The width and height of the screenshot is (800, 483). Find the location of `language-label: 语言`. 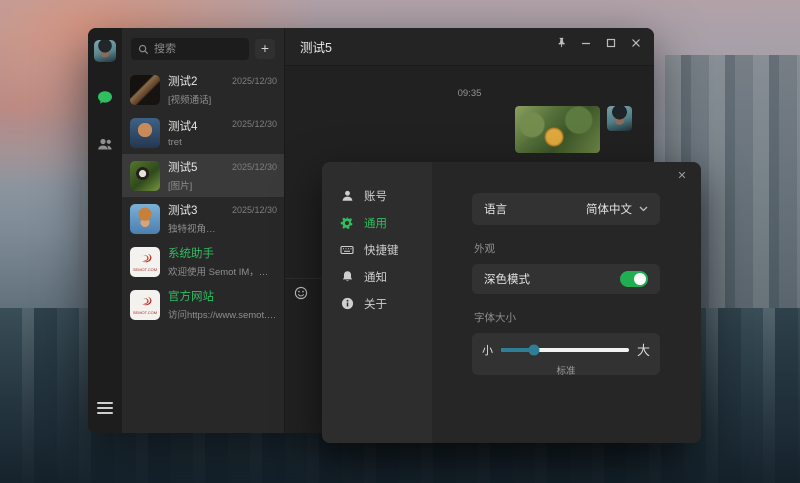

language-label: 语言 is located at coordinates (495, 210).